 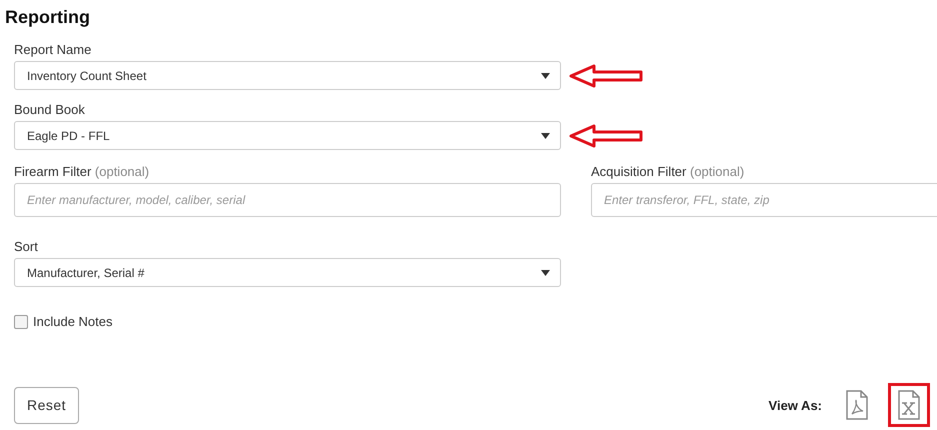 What do you see at coordinates (72, 321) in the screenshot?
I see `checkbox-label: Include Notes` at bounding box center [72, 321].